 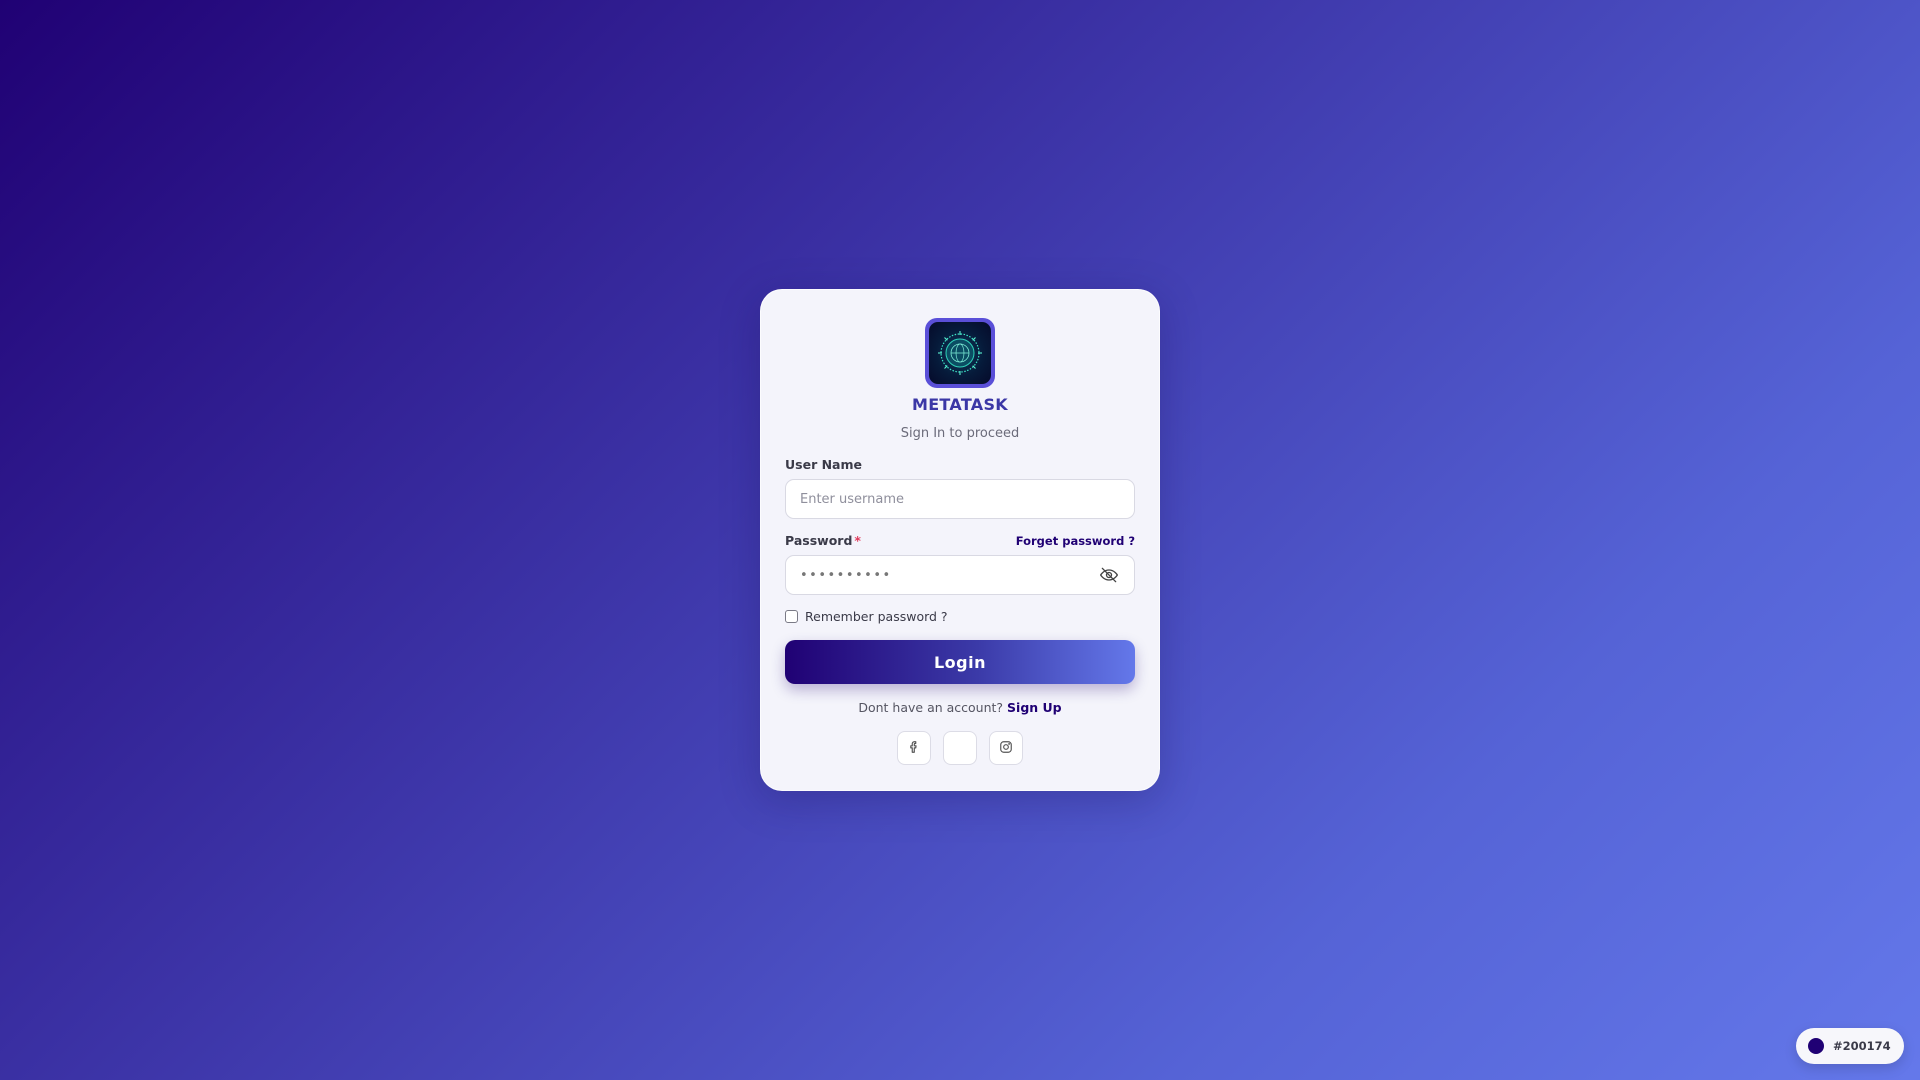 I want to click on color-hex-label: #200174, so click(x=1862, y=1046).